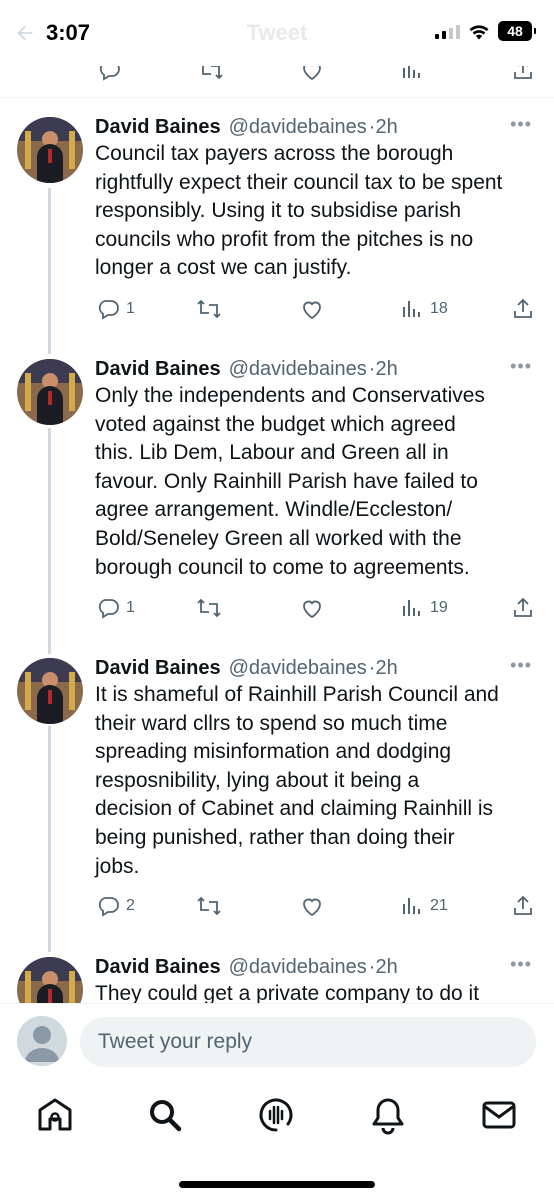 This screenshot has height=1200, width=554. What do you see at coordinates (499, 1115) in the screenshot?
I see `messages-icon` at bounding box center [499, 1115].